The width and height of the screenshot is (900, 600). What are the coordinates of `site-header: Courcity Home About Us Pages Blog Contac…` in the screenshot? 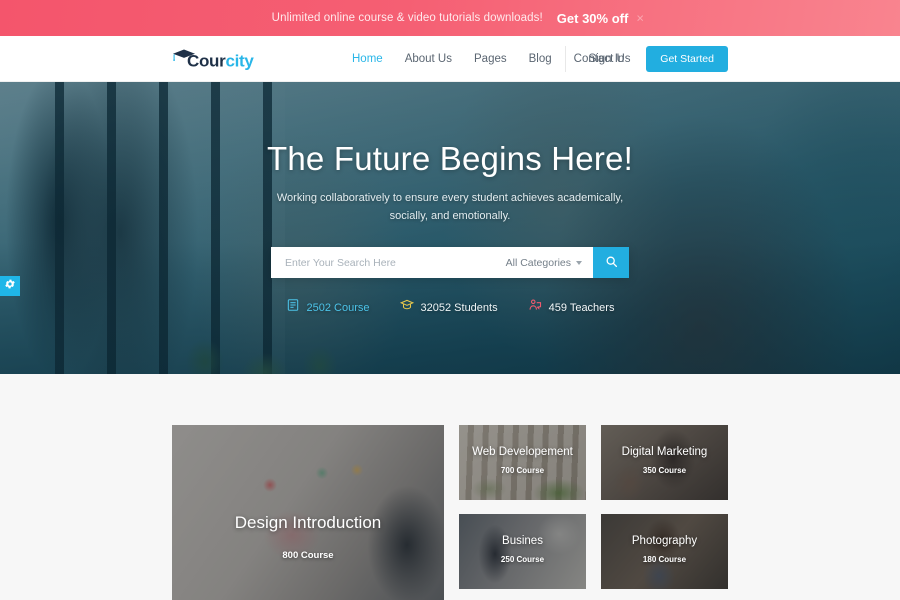 It's located at (450, 59).